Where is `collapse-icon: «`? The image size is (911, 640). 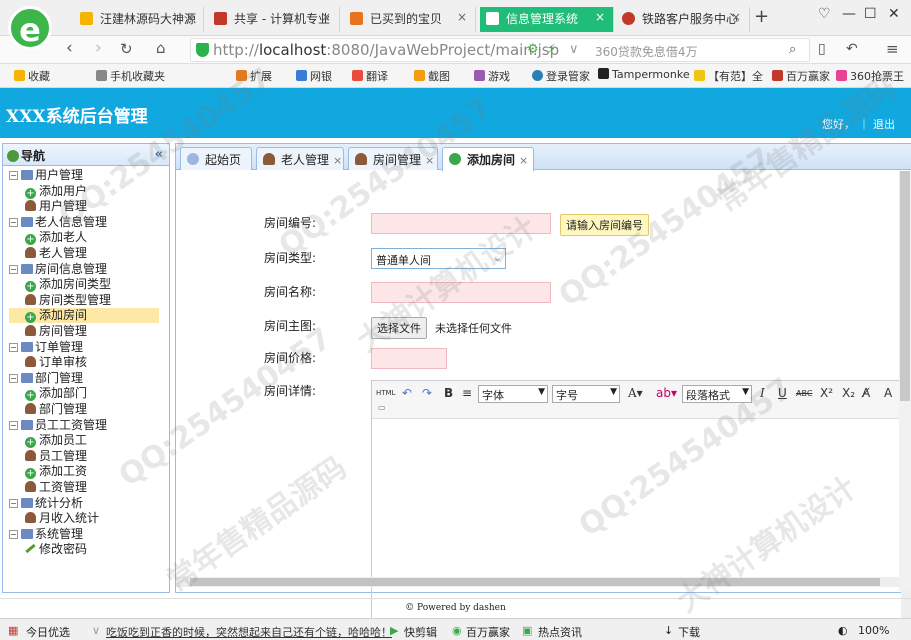
collapse-icon: « is located at coordinates (159, 154).